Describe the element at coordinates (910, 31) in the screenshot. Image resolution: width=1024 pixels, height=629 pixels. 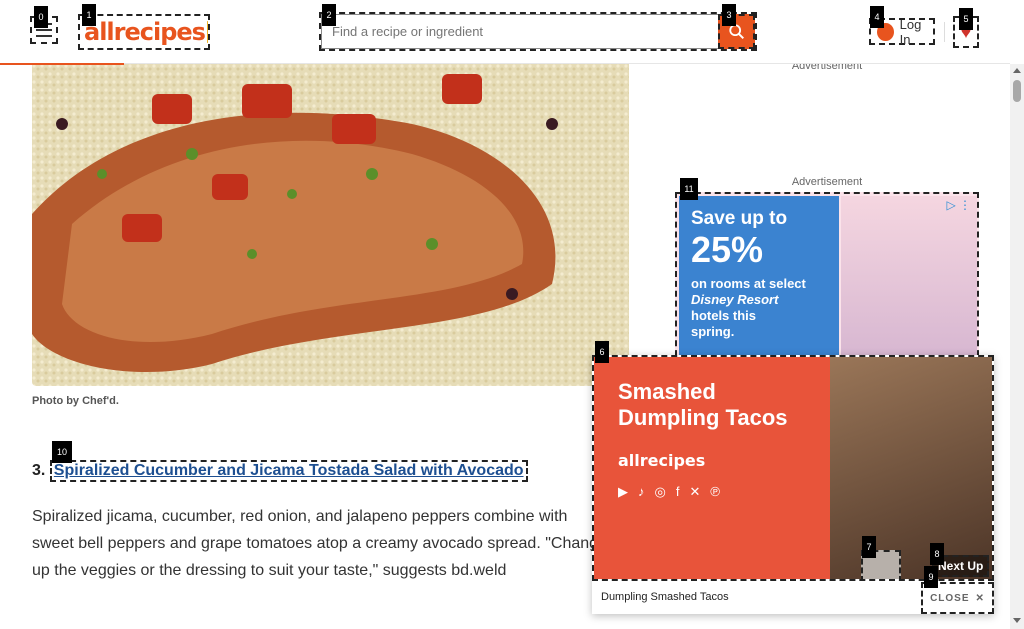
I see `login-label: Log In` at that location.